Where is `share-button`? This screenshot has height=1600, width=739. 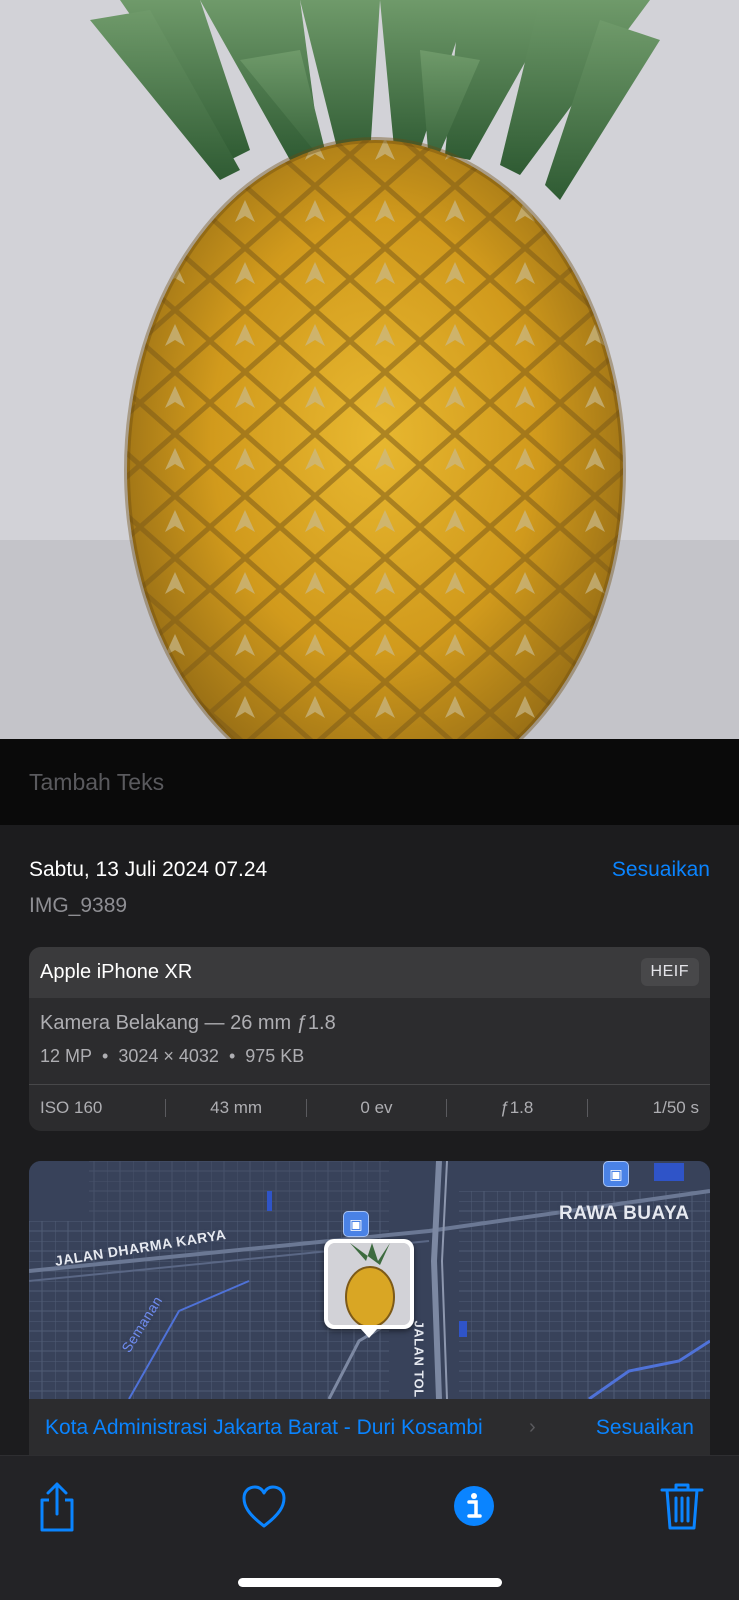
share-button is located at coordinates (57, 1506).